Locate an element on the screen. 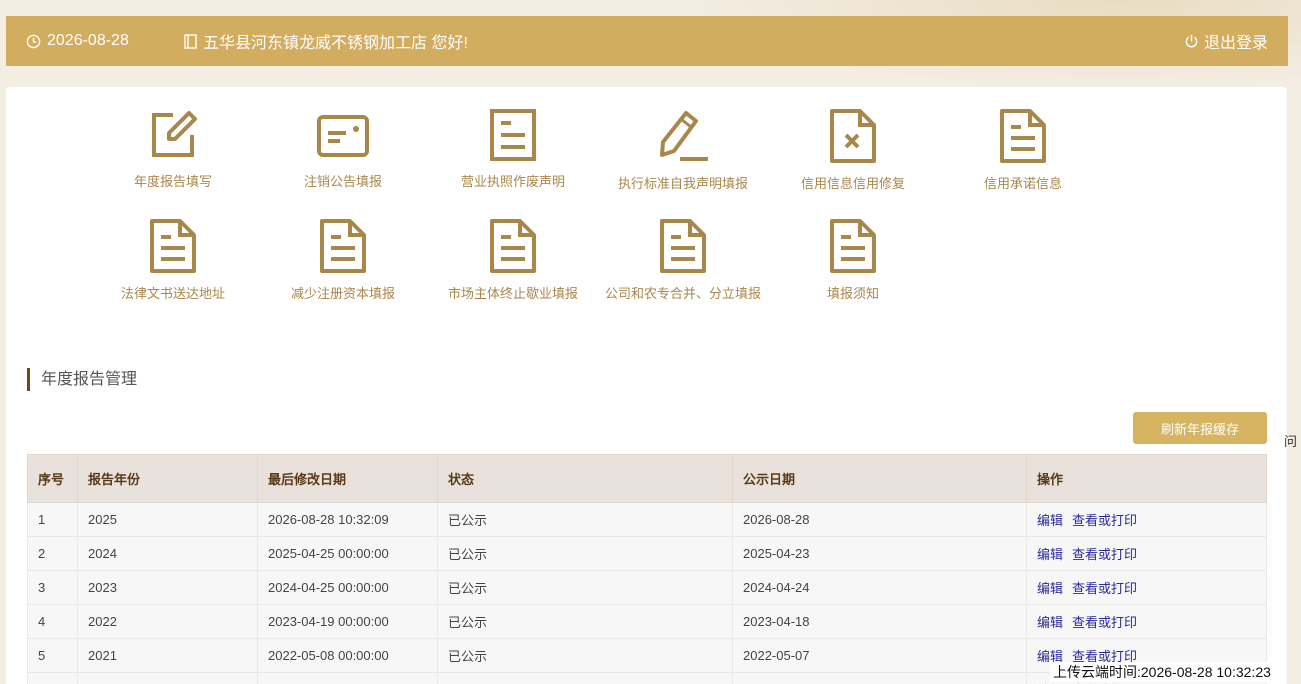 The width and height of the screenshot is (1301, 684). cell-index: 1 is located at coordinates (52, 519).